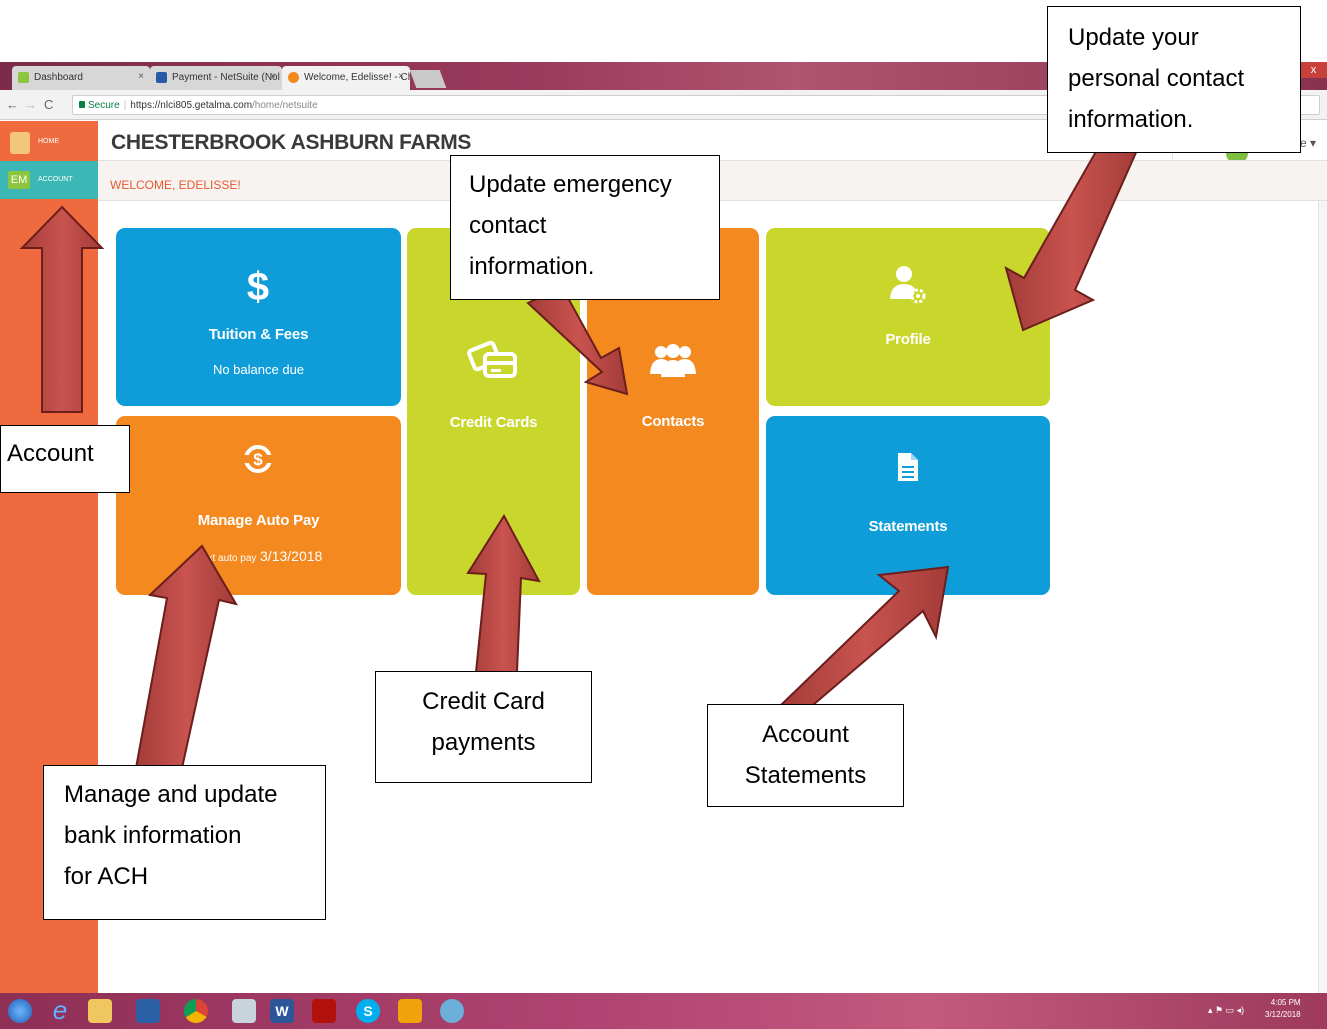  Describe the element at coordinates (48, 104) in the screenshot. I see `reload-icon: C` at that location.